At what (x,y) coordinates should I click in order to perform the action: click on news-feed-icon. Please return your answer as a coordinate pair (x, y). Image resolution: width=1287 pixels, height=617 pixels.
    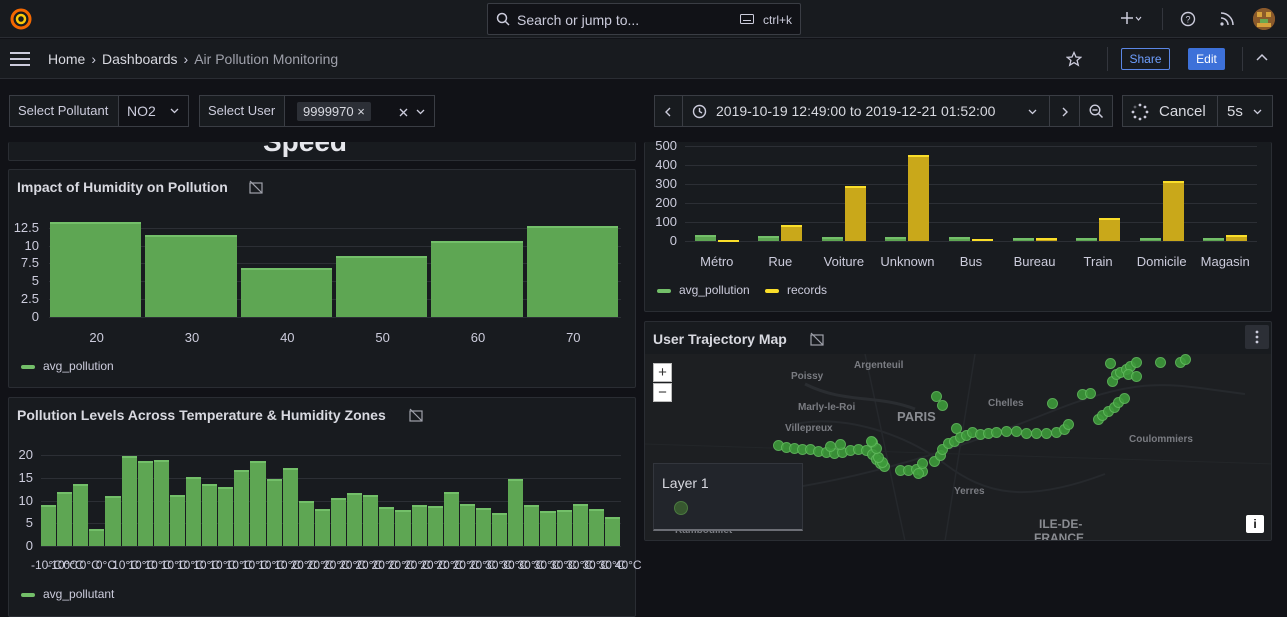
    Looking at the image, I should click on (1227, 19).